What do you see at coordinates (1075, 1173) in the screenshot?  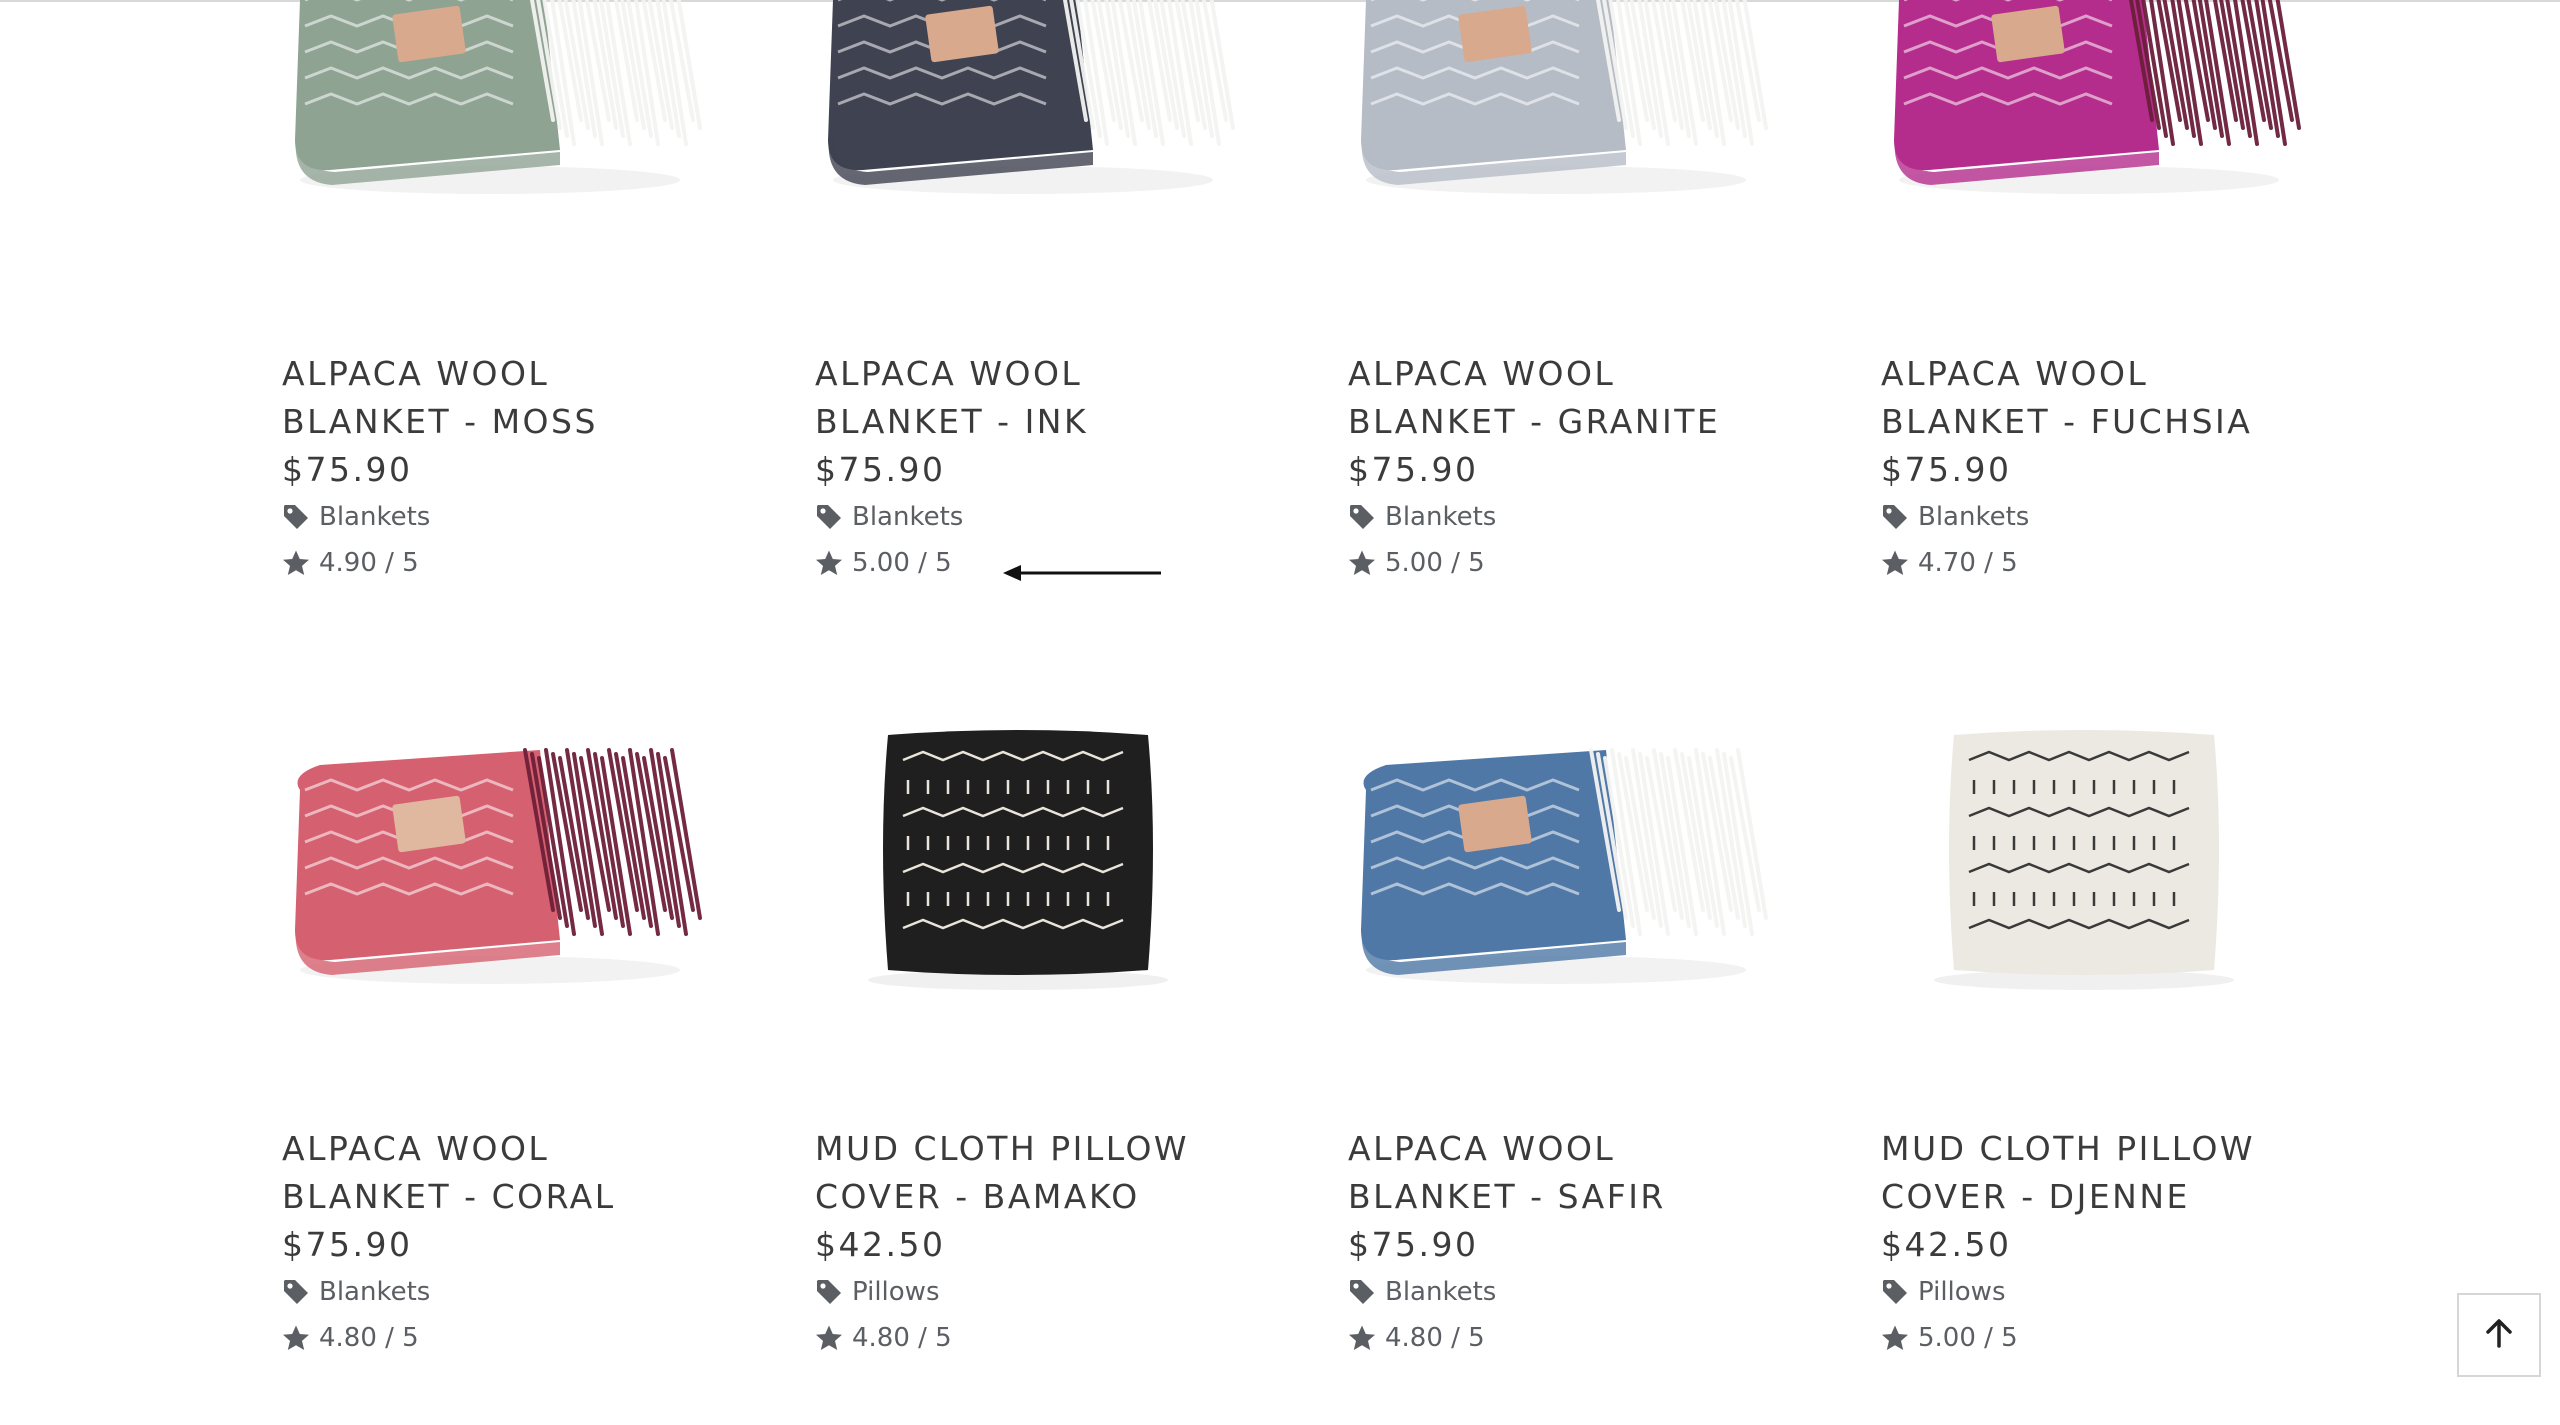 I see `product-title: MUD CLOTH PILLOW COVER - BAMAKO` at bounding box center [1075, 1173].